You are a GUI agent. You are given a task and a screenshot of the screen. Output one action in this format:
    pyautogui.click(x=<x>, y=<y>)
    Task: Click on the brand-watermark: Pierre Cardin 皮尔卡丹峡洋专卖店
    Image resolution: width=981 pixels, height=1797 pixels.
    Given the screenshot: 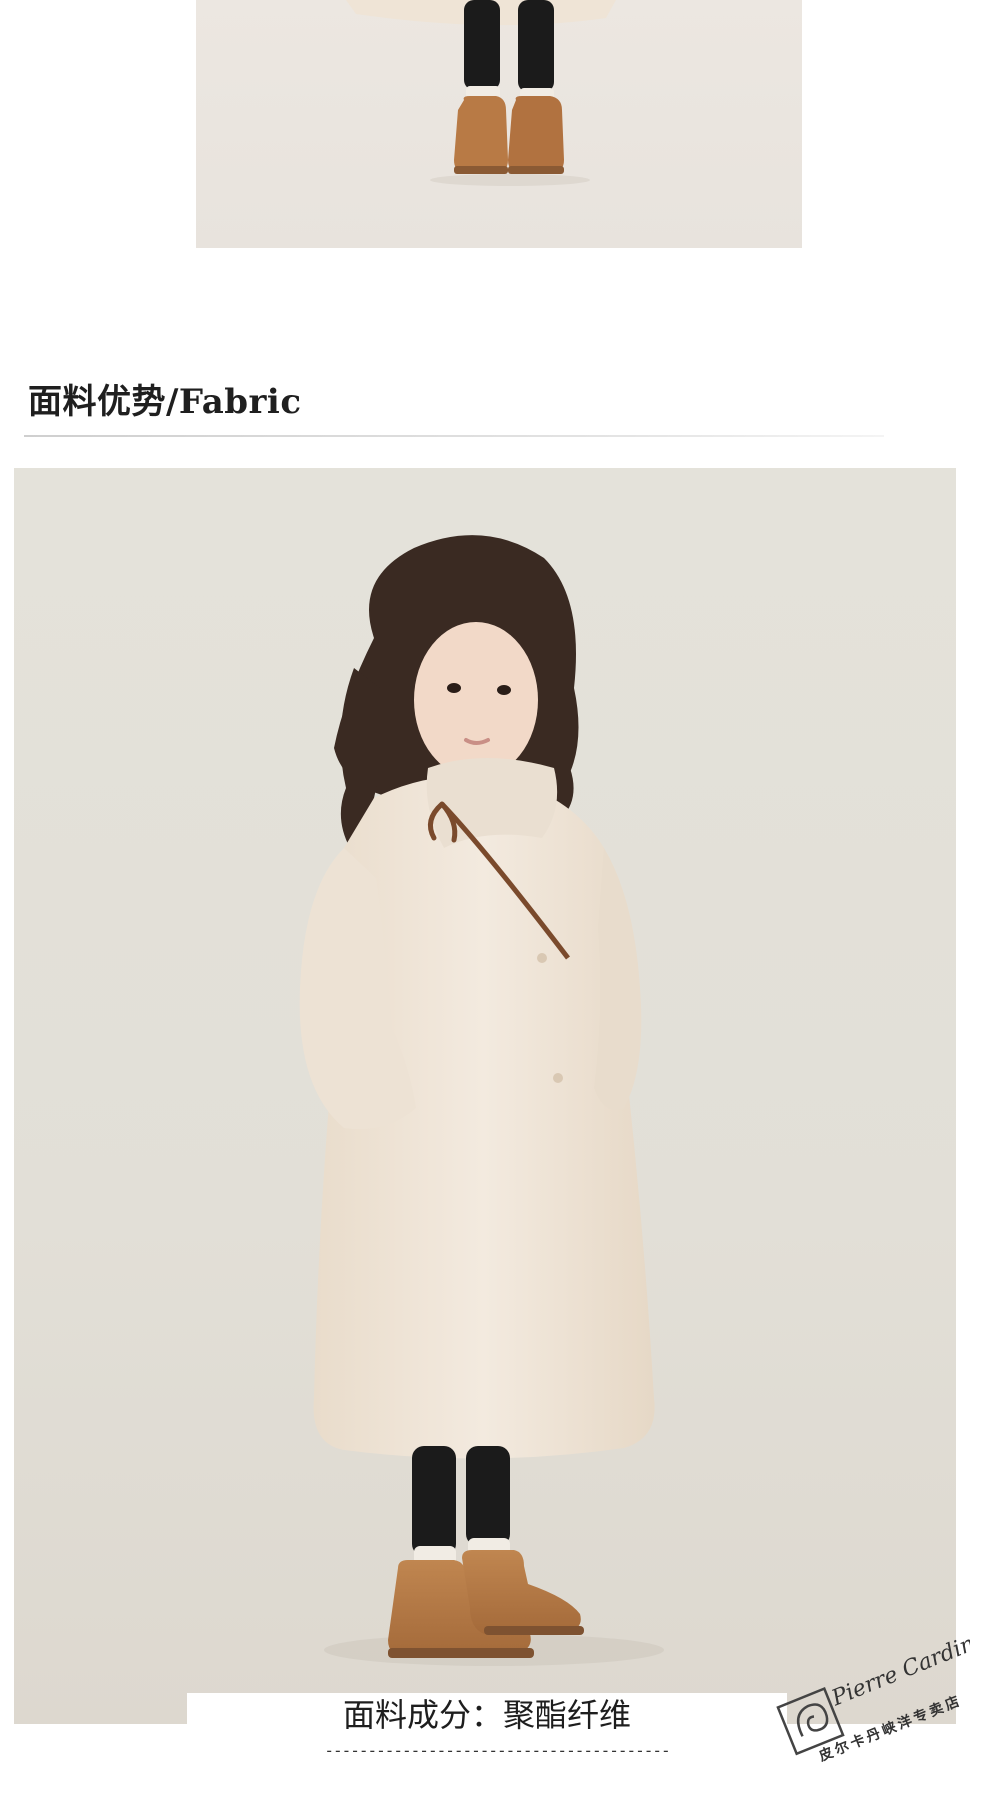 What is the action you would take?
    pyautogui.click(x=874, y=1695)
    